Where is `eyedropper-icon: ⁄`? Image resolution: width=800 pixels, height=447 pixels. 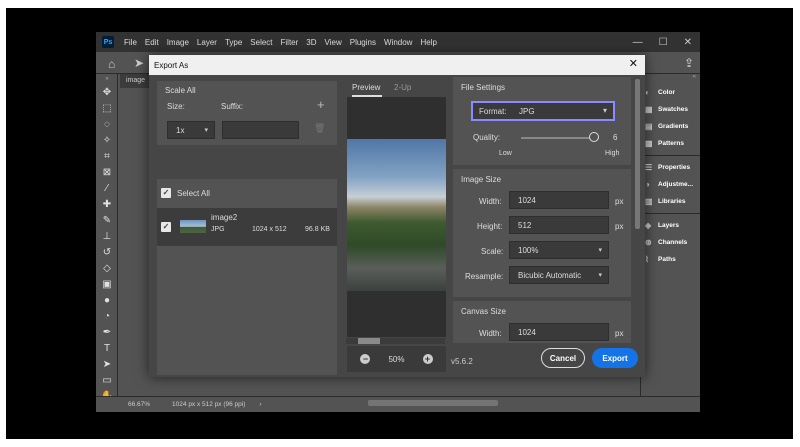 eyedropper-icon: ⁄ is located at coordinates (107, 188).